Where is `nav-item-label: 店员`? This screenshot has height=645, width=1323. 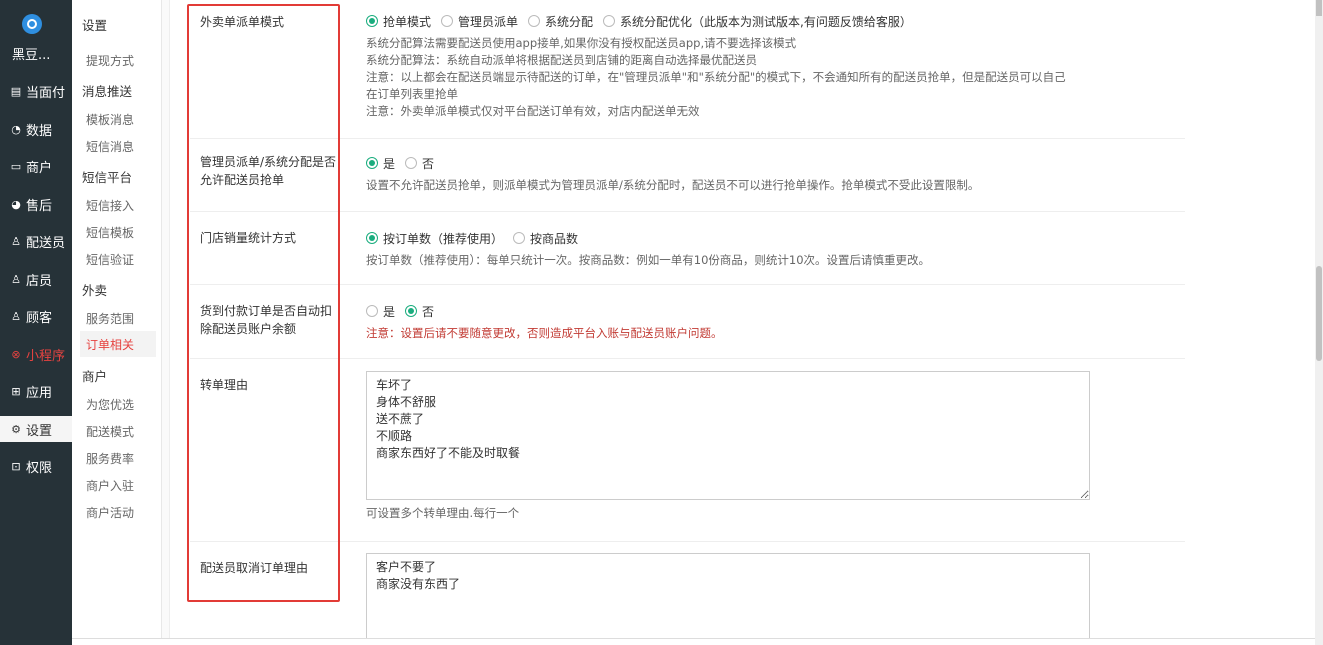 nav-item-label: 店员 is located at coordinates (39, 281).